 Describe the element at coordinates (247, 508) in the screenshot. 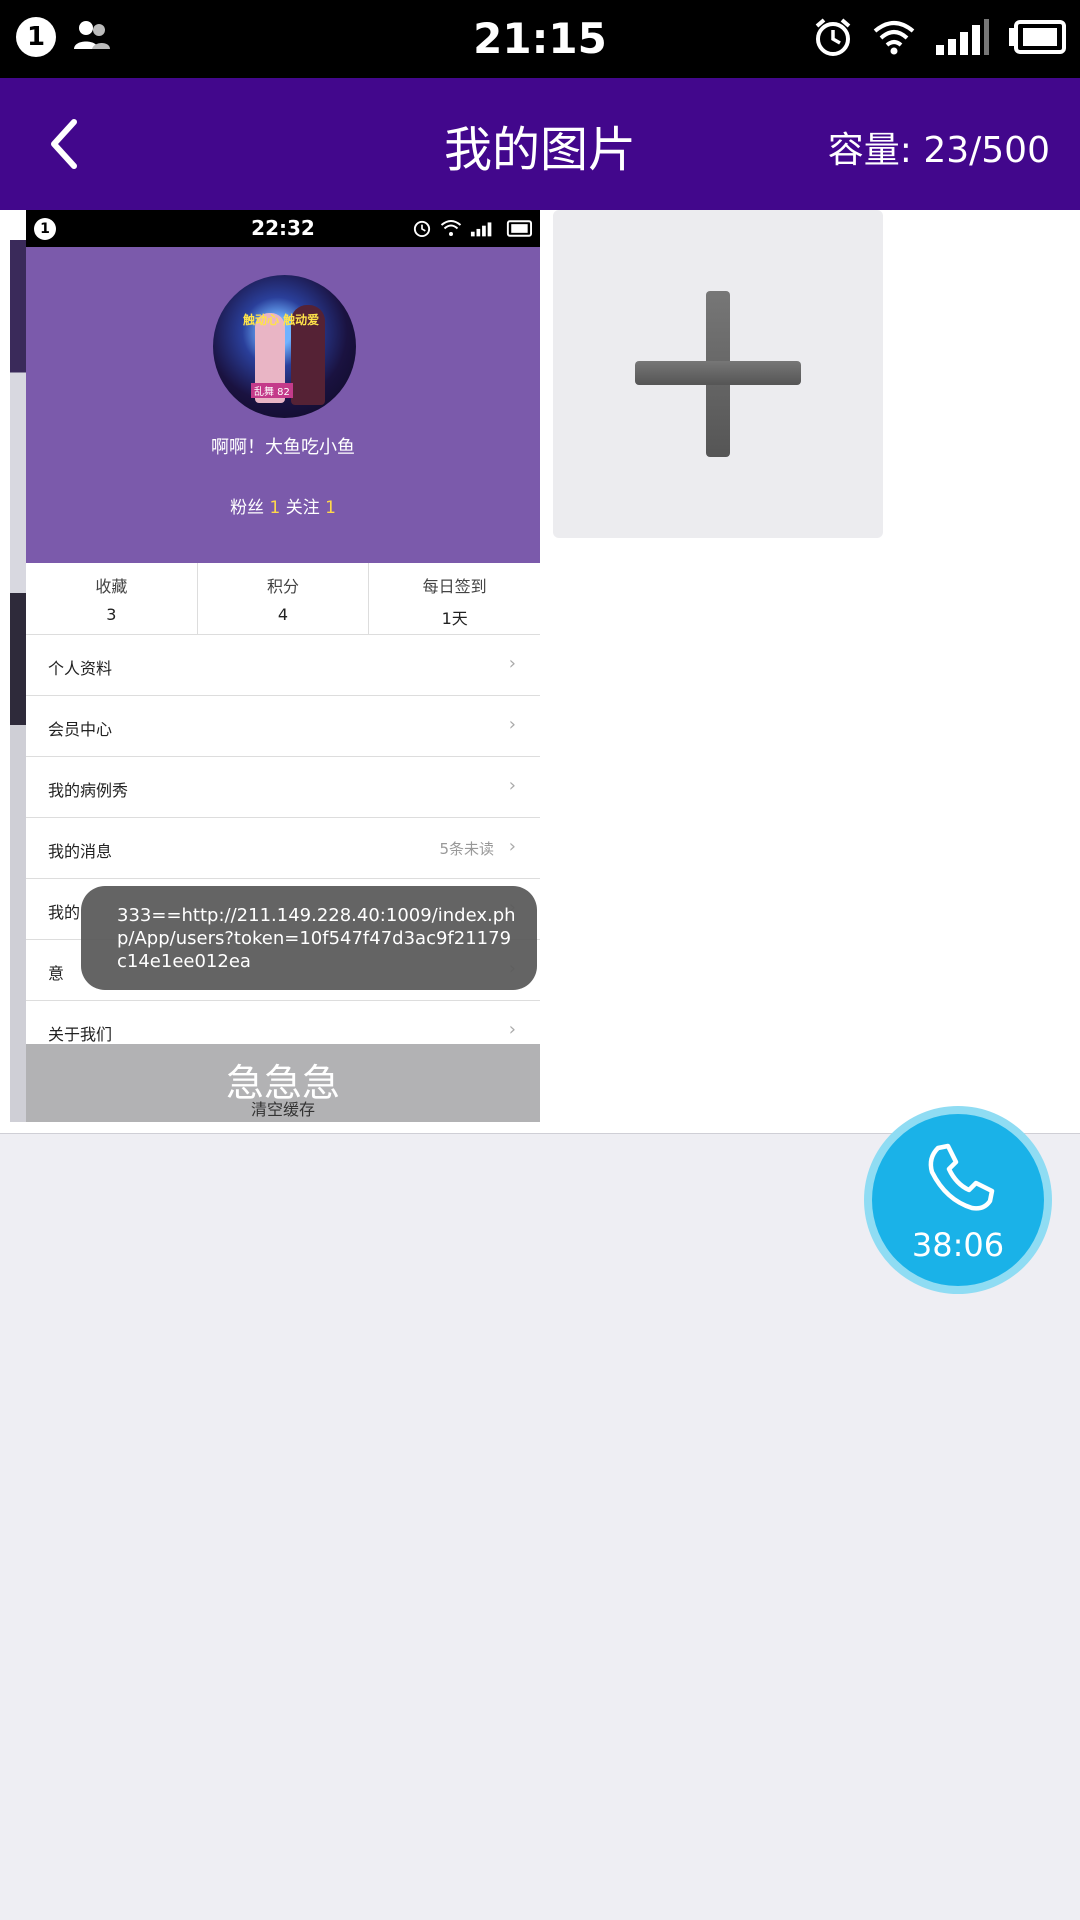

I see `followers-label: 粉丝` at that location.